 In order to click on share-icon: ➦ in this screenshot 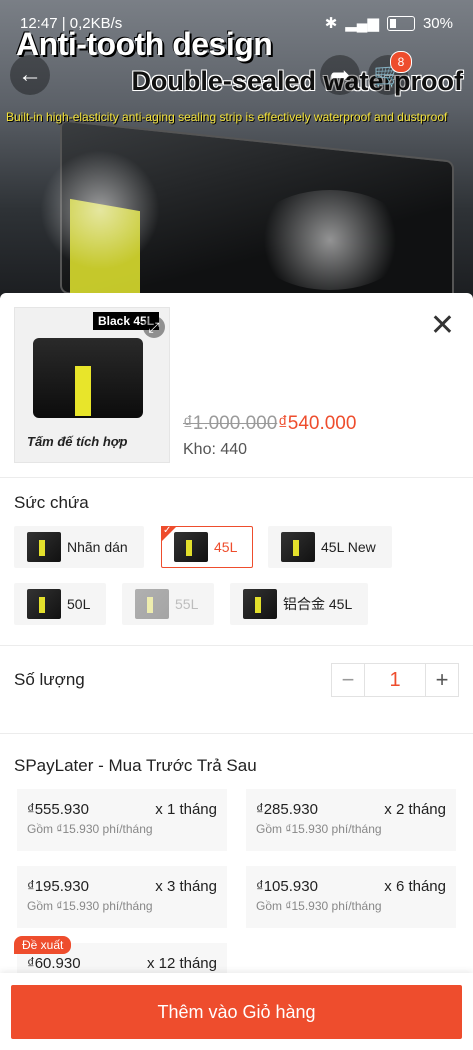, I will do `click(340, 75)`.